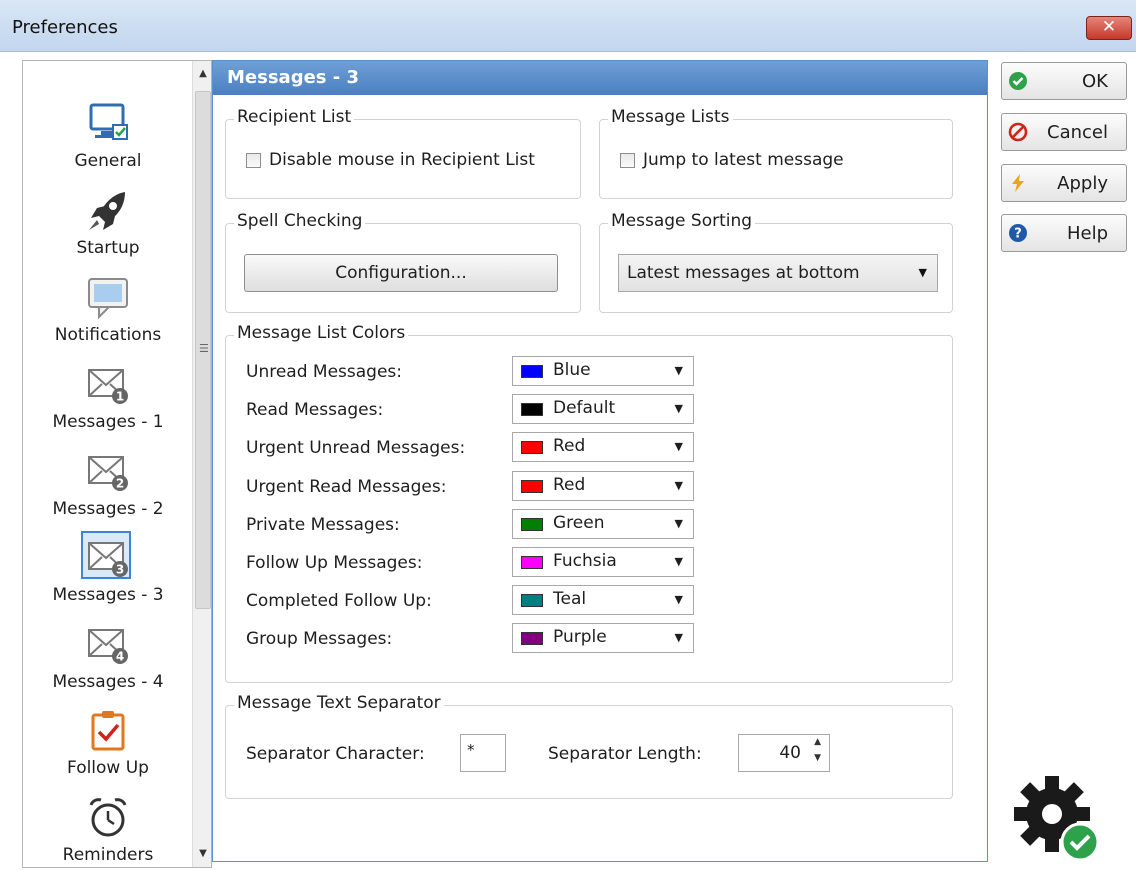 The image size is (1136, 871). Describe the element at coordinates (1064, 233) in the screenshot. I see `help-button: ? Help` at that location.